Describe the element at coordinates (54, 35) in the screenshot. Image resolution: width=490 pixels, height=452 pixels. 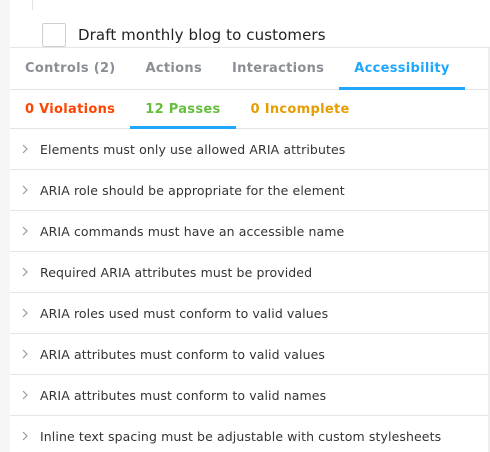
I see `todo-checkbox` at that location.